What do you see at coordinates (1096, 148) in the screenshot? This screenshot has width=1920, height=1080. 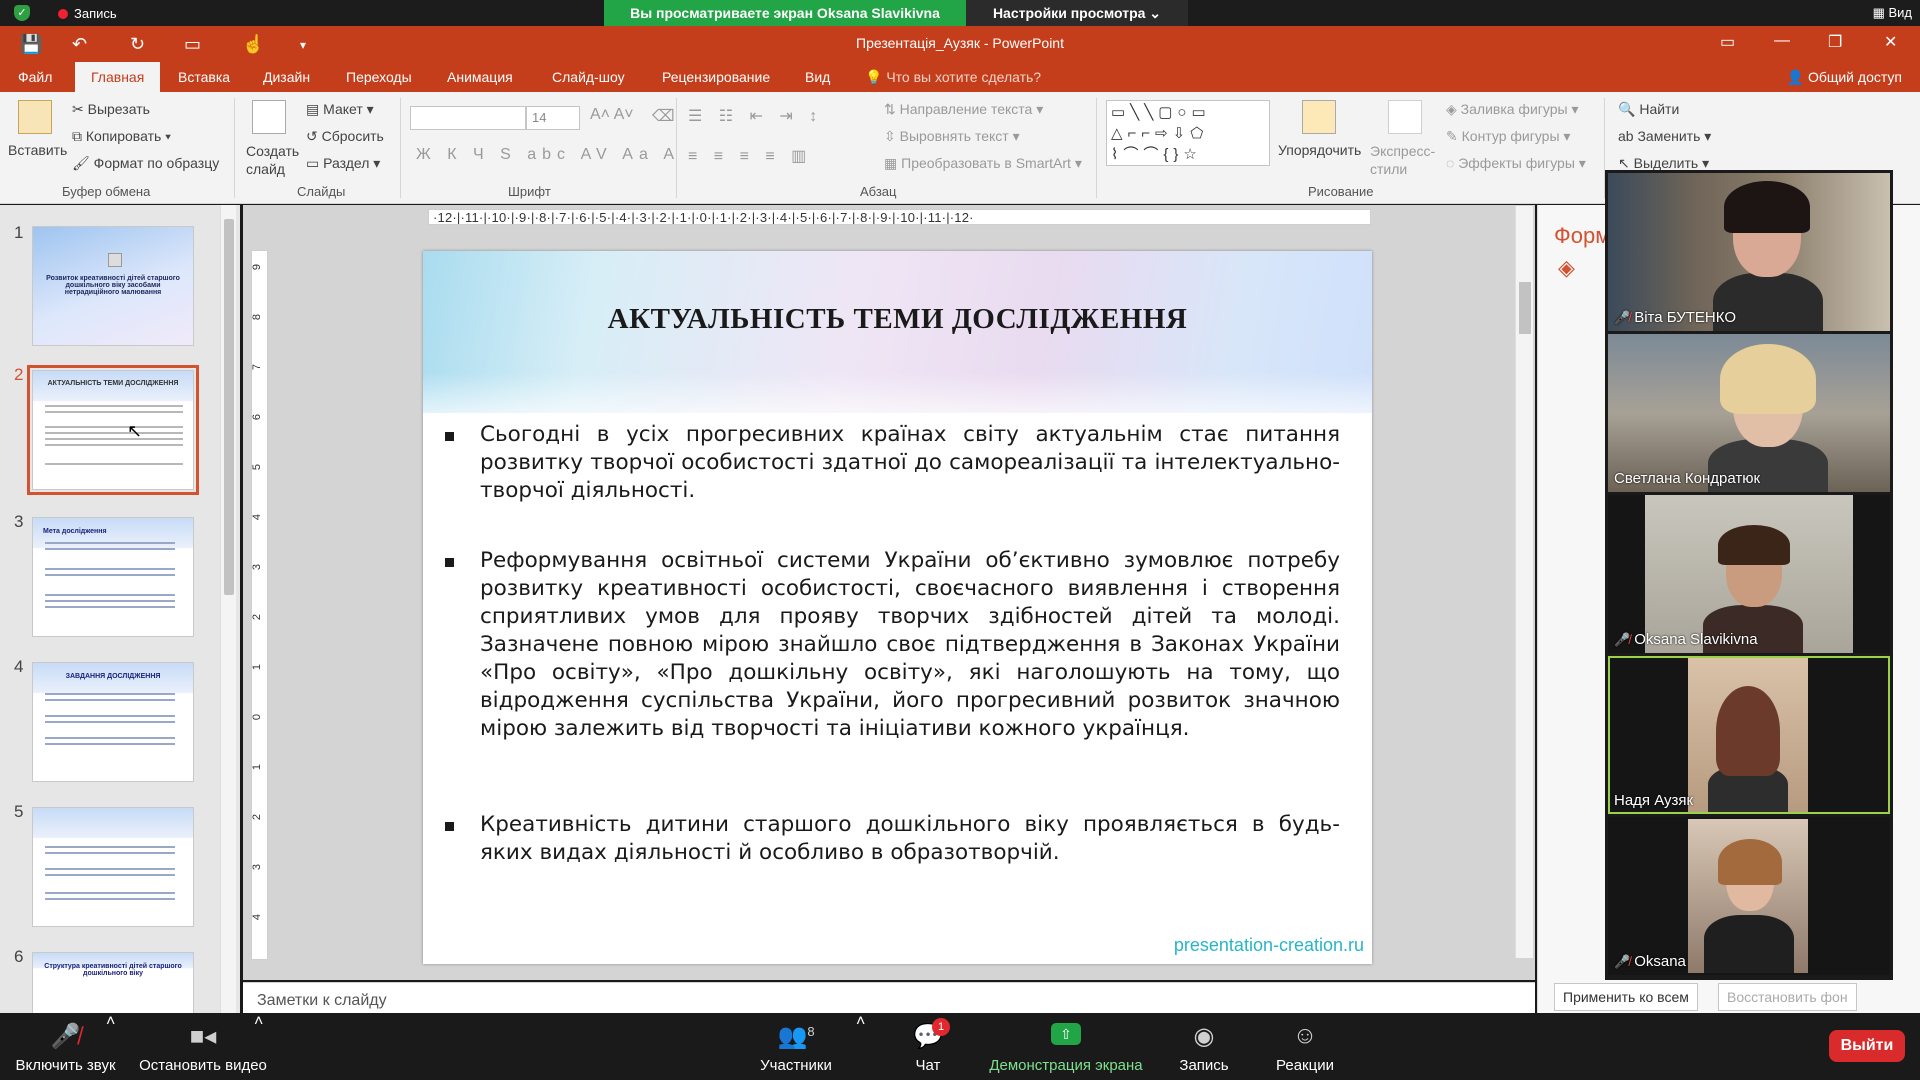 I see `ribbon-separator` at bounding box center [1096, 148].